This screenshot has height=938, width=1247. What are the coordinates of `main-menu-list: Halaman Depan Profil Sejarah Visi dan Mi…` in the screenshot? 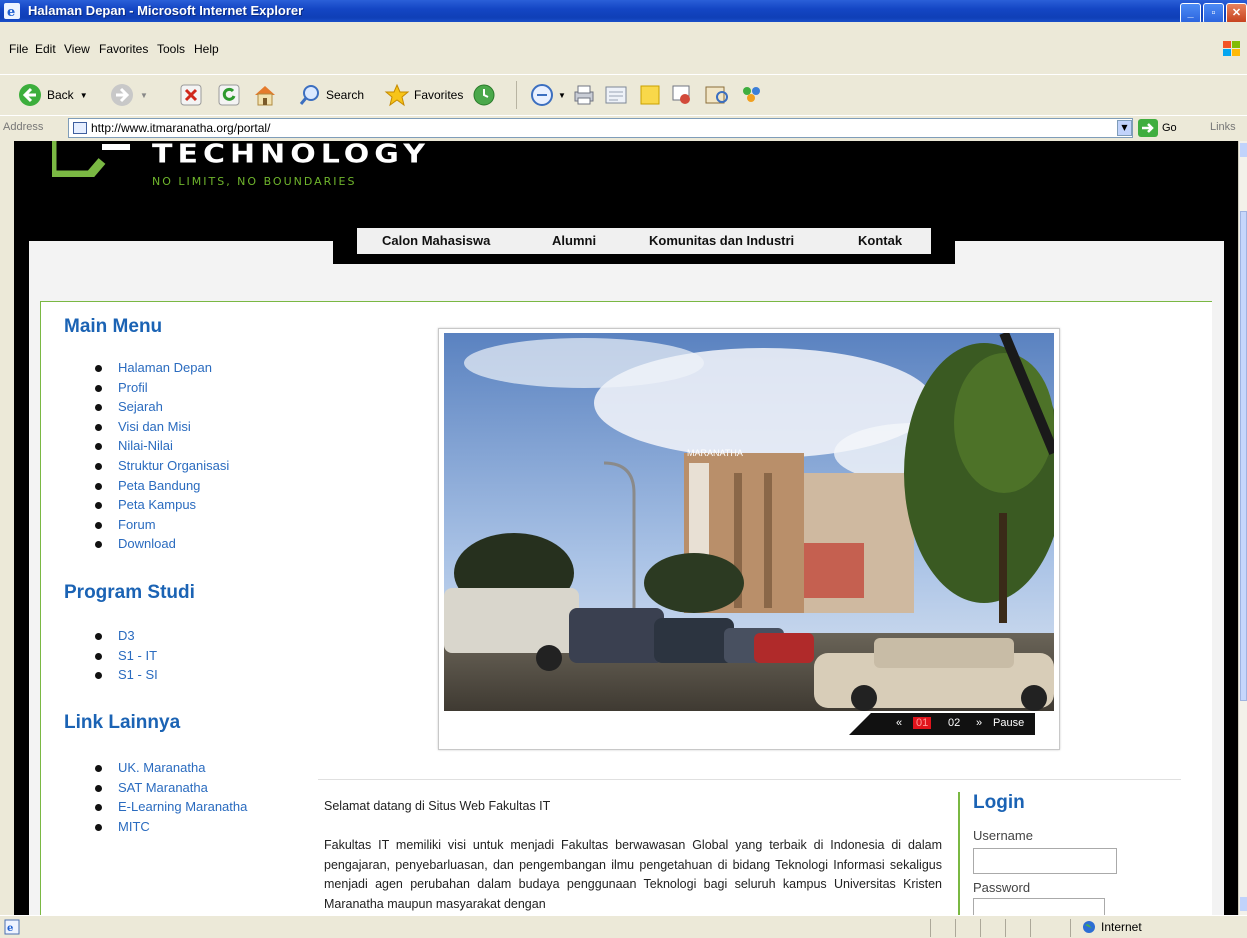 It's located at (161, 458).